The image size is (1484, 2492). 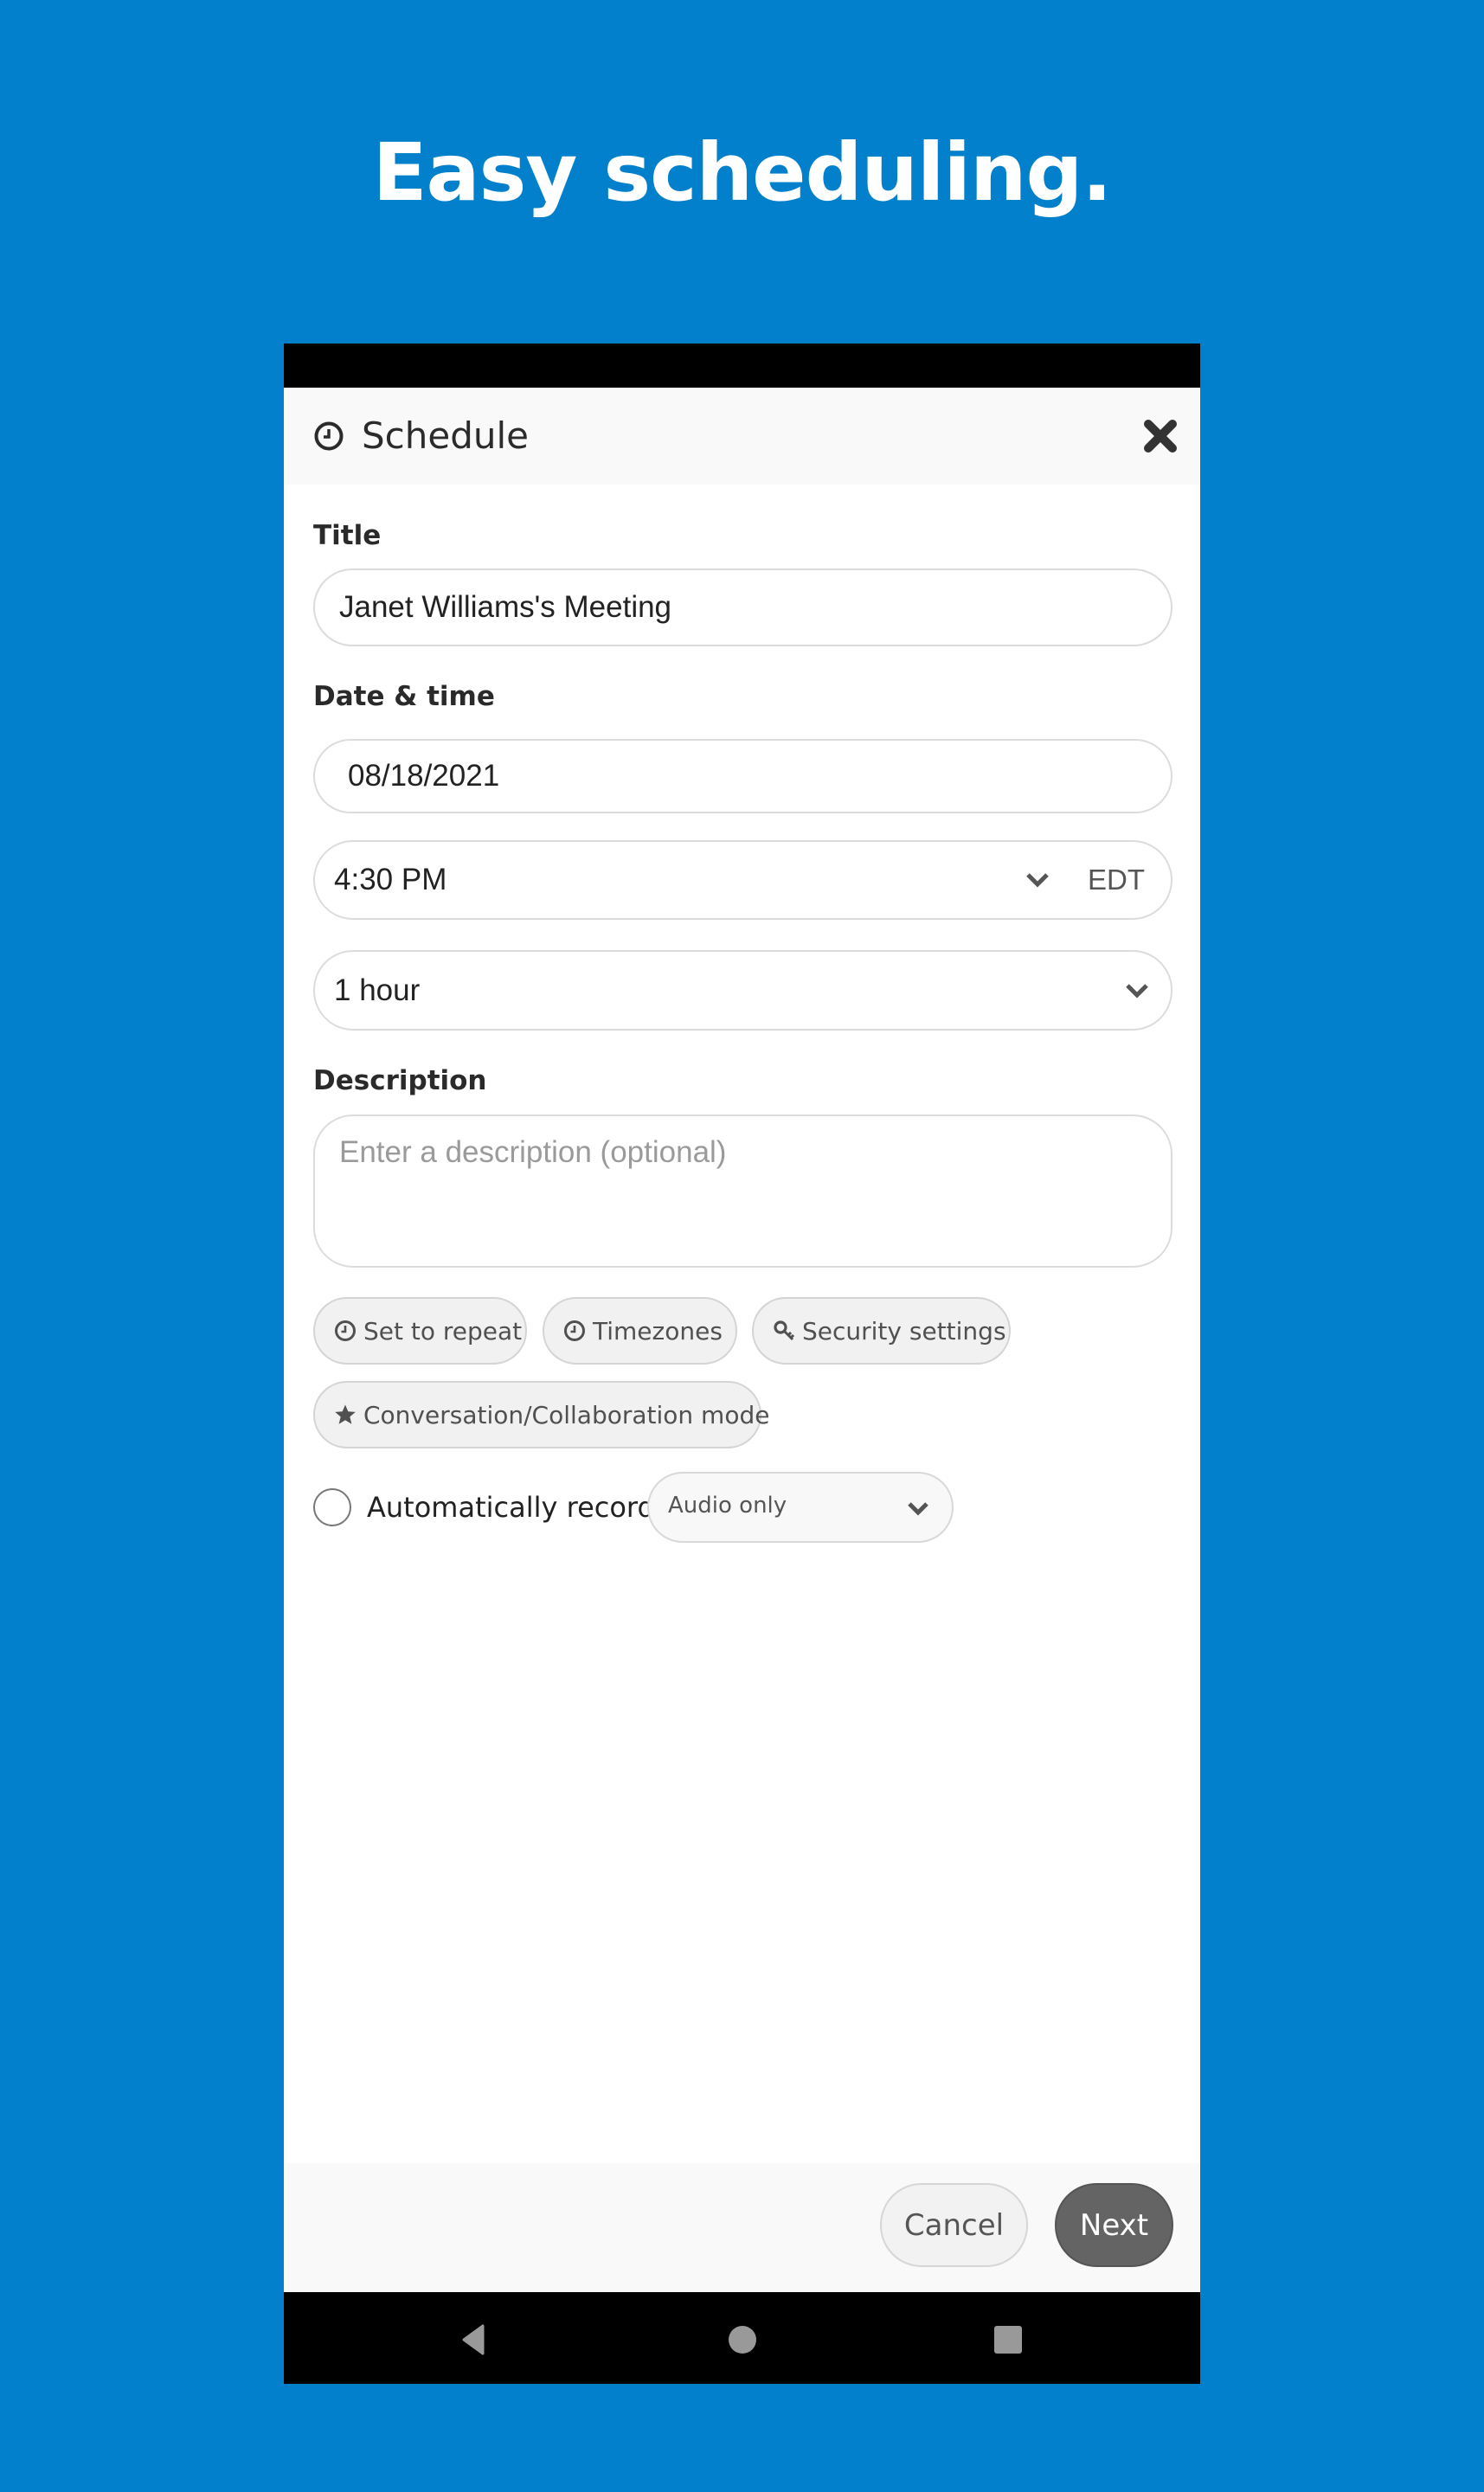 I want to click on title-input-value: Janet Williams's Meeting, so click(x=506, y=607).